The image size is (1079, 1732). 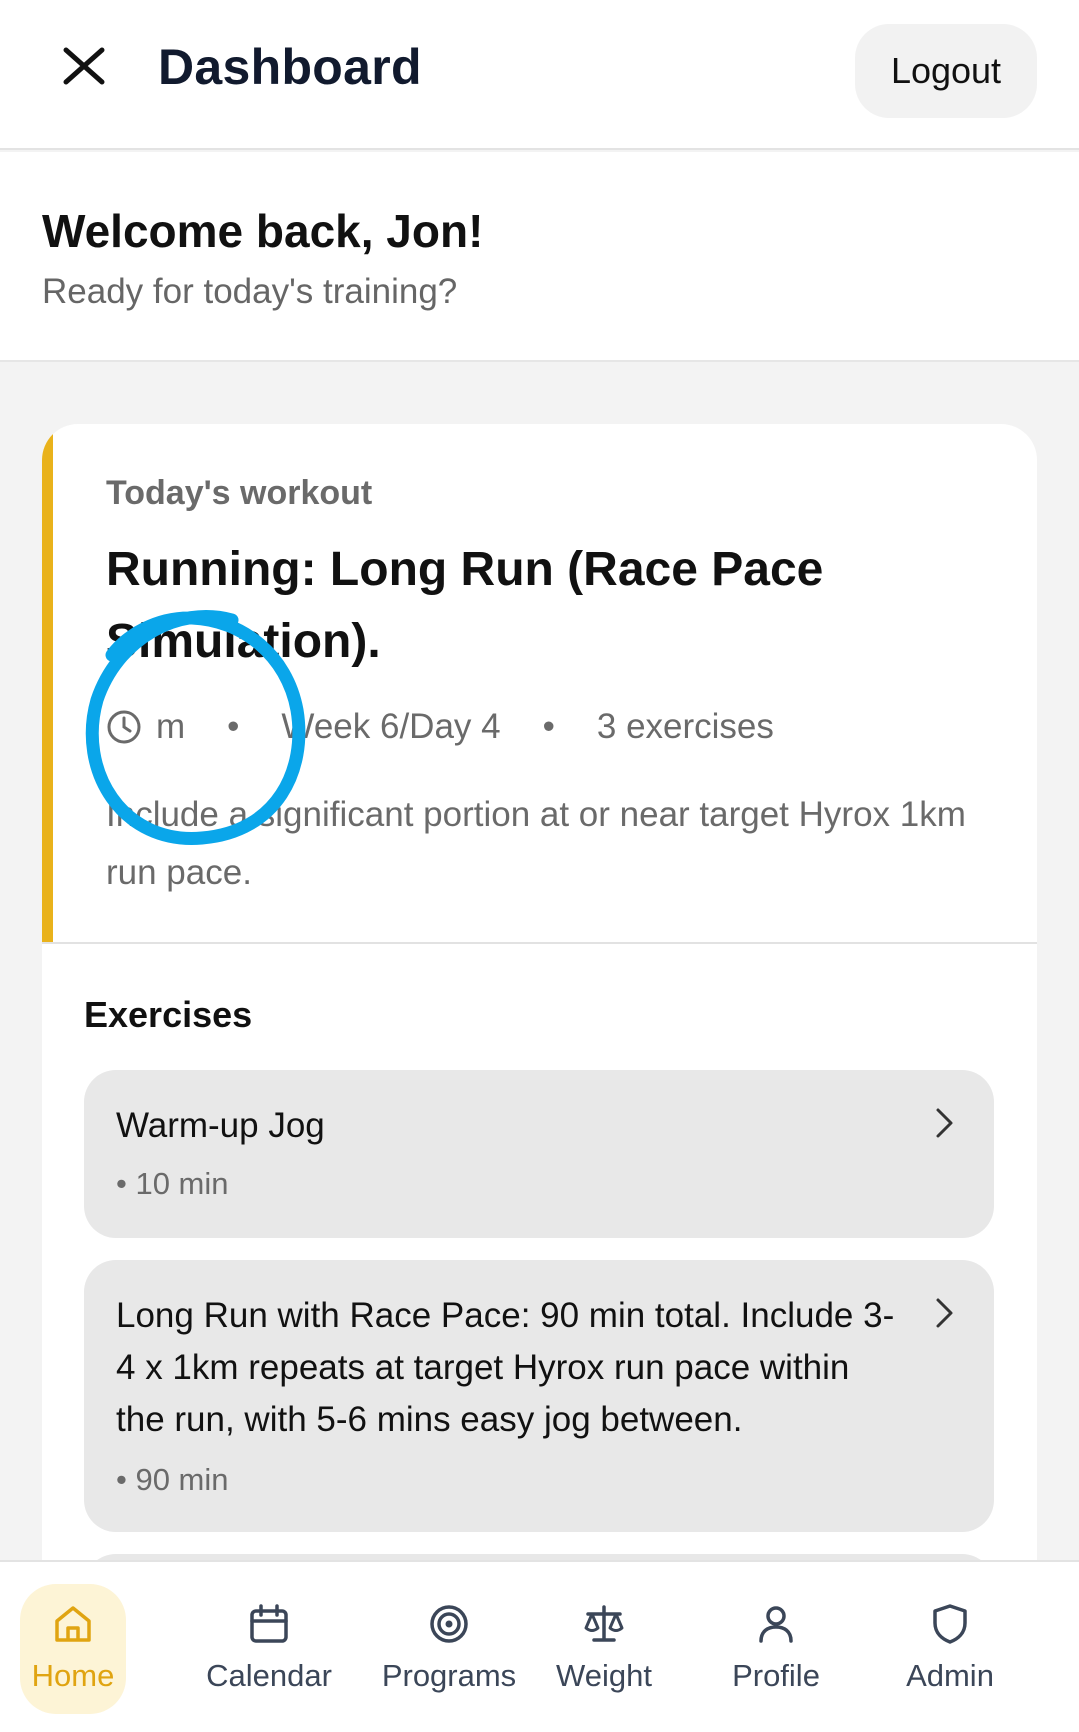 What do you see at coordinates (776, 1624) in the screenshot?
I see `user-icon` at bounding box center [776, 1624].